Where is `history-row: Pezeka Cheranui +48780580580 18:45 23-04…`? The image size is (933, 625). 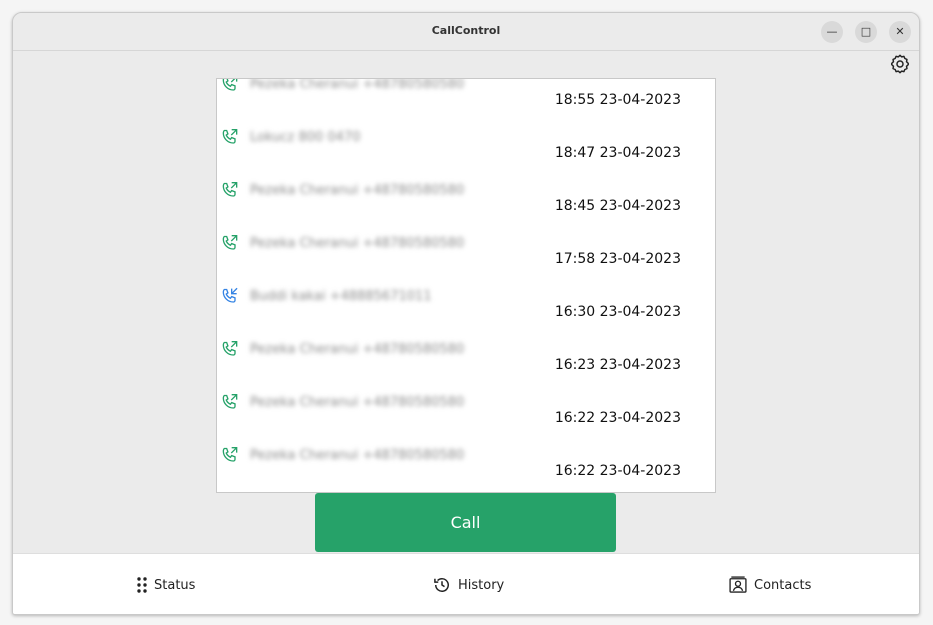 history-row: Pezeka Cheranui +48780580580 18:45 23-04… is located at coordinates (466, 205).